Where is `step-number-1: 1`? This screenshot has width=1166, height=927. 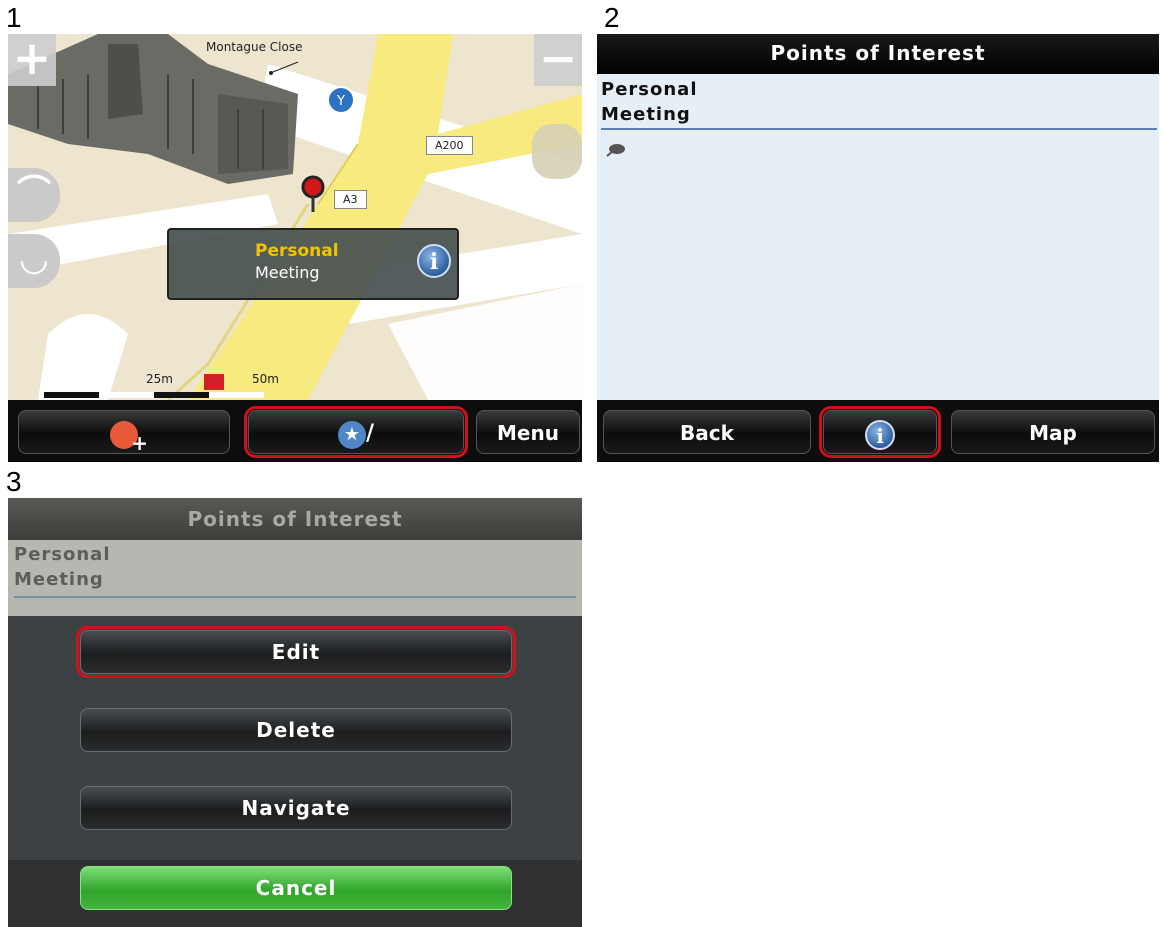
step-number-1: 1 is located at coordinates (14, 17).